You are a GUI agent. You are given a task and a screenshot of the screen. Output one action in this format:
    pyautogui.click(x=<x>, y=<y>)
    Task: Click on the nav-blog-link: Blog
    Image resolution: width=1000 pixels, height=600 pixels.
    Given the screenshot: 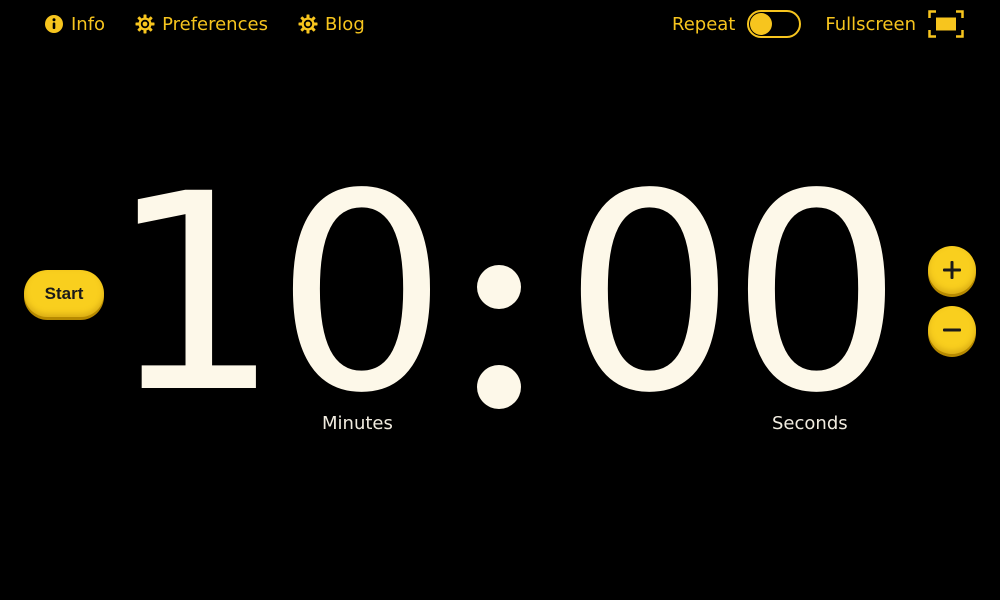 What is the action you would take?
    pyautogui.click(x=331, y=24)
    